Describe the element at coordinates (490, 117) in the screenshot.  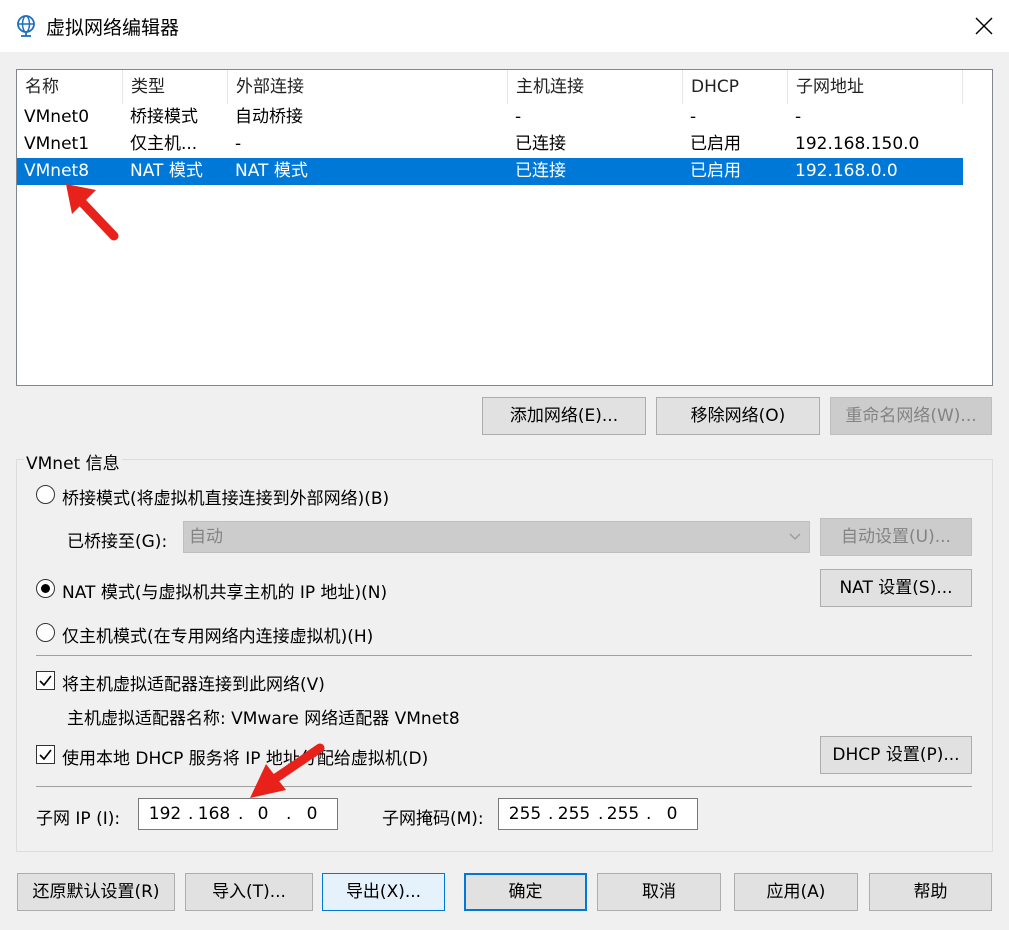
I see `table-row: VMnet0 桥接模式 自动桥接 - - -` at that location.